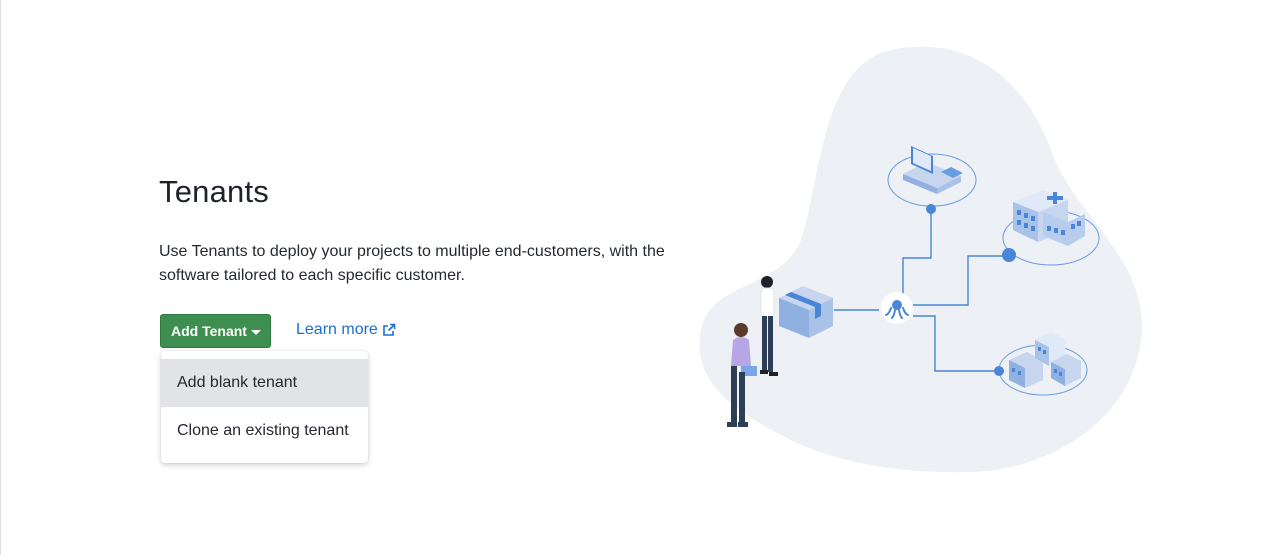 This screenshot has width=1273, height=555. Describe the element at coordinates (264, 383) in the screenshot. I see `menu-item-add-blank-tenant: Add blank tenant` at that location.